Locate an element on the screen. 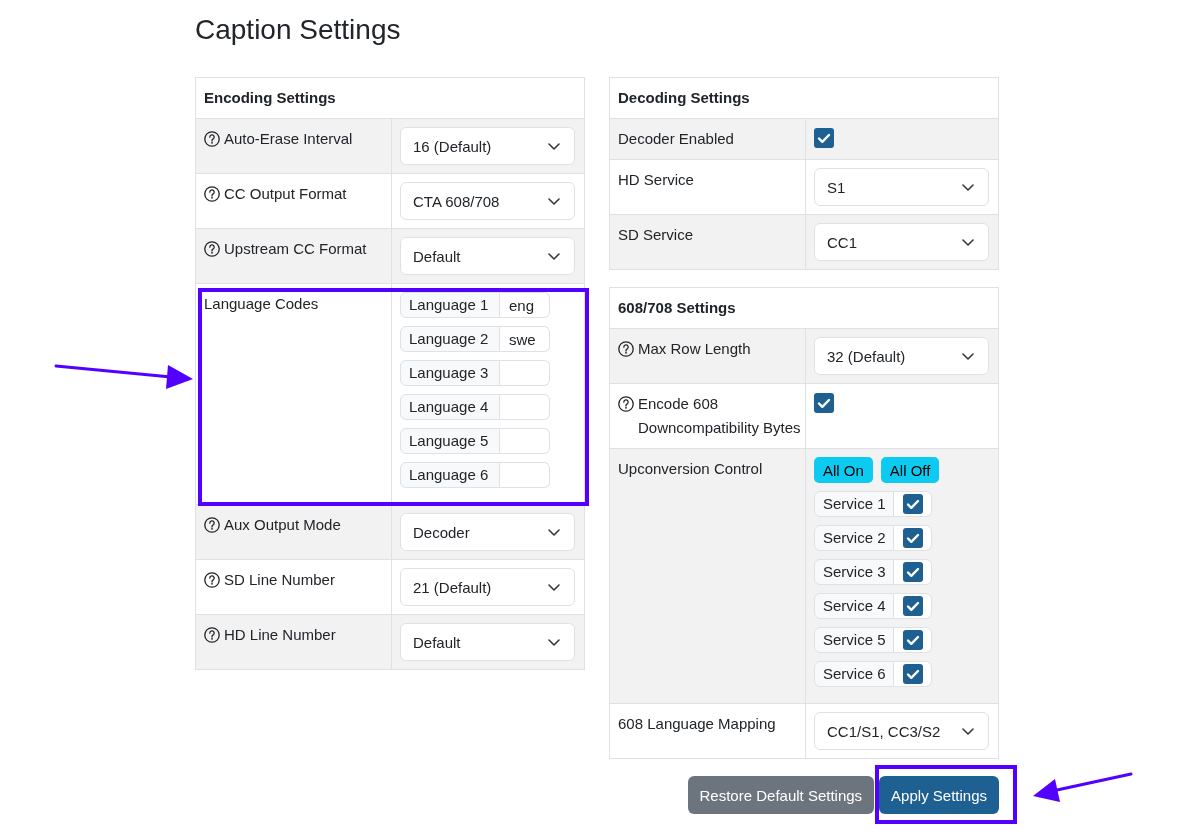 The width and height of the screenshot is (1200, 830). setting-label: SD Line Number is located at coordinates (279, 580).